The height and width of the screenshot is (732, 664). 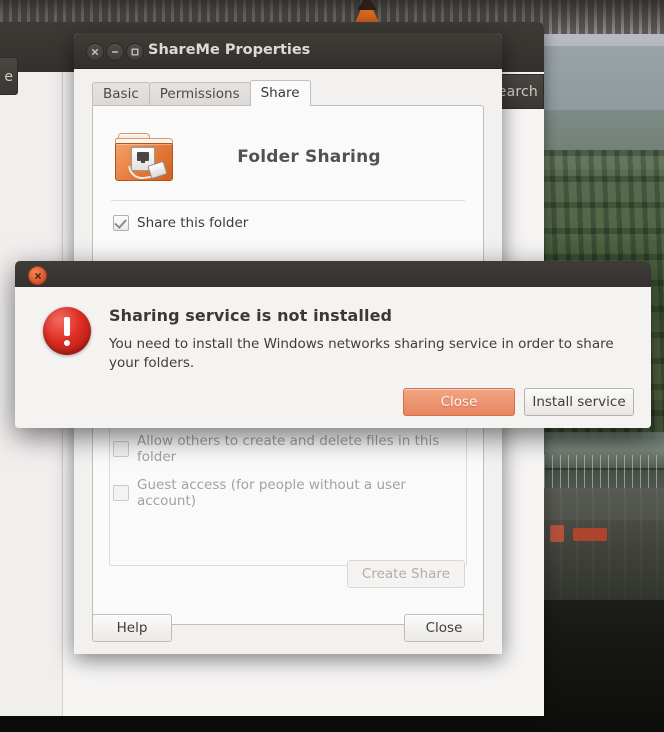 I want to click on properties-footer: Help Close, so click(x=288, y=628).